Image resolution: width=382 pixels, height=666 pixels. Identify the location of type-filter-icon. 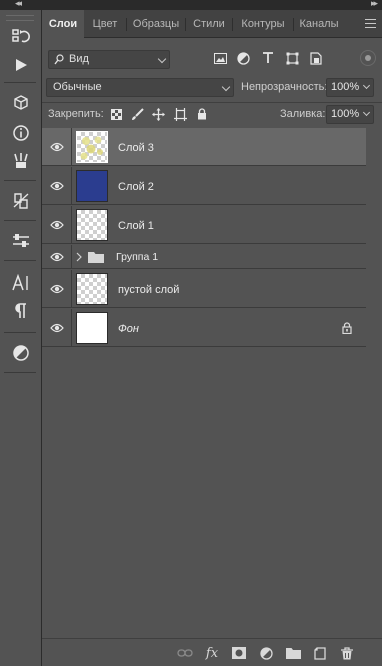
(268, 58).